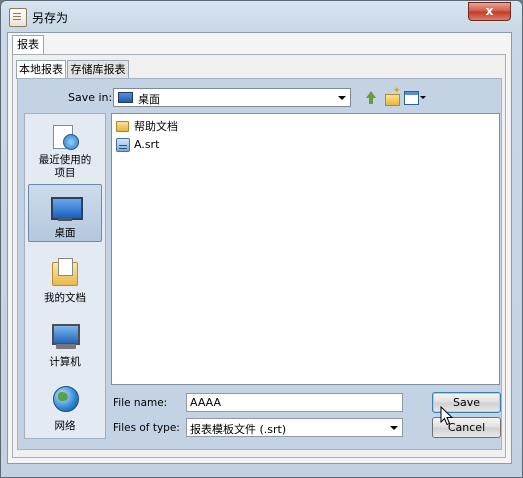 This screenshot has height=478, width=523. What do you see at coordinates (294, 402) in the screenshot?
I see `file-name-field` at bounding box center [294, 402].